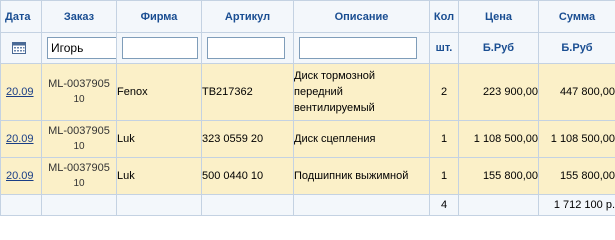 The height and width of the screenshot is (240, 615). I want to click on column-header-description: Описание, so click(361, 16).